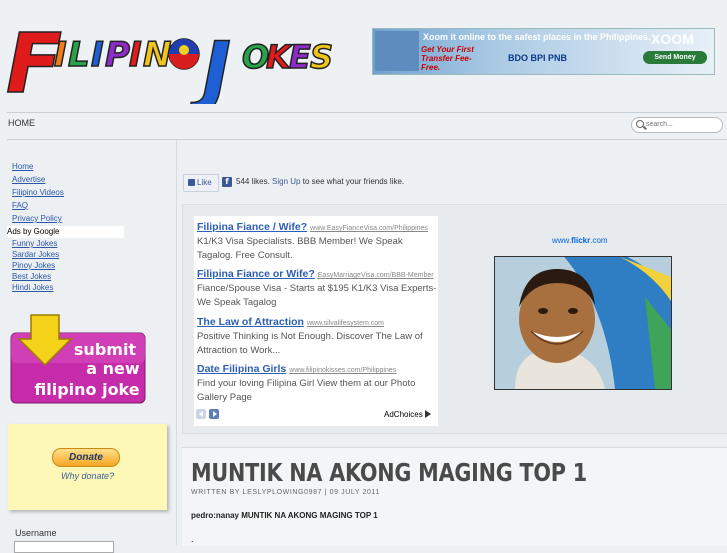  I want to click on username-field, so click(64, 547).